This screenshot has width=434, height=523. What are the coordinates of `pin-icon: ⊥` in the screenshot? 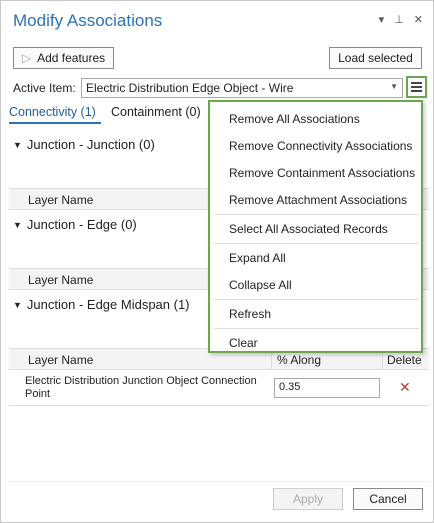 It's located at (399, 19).